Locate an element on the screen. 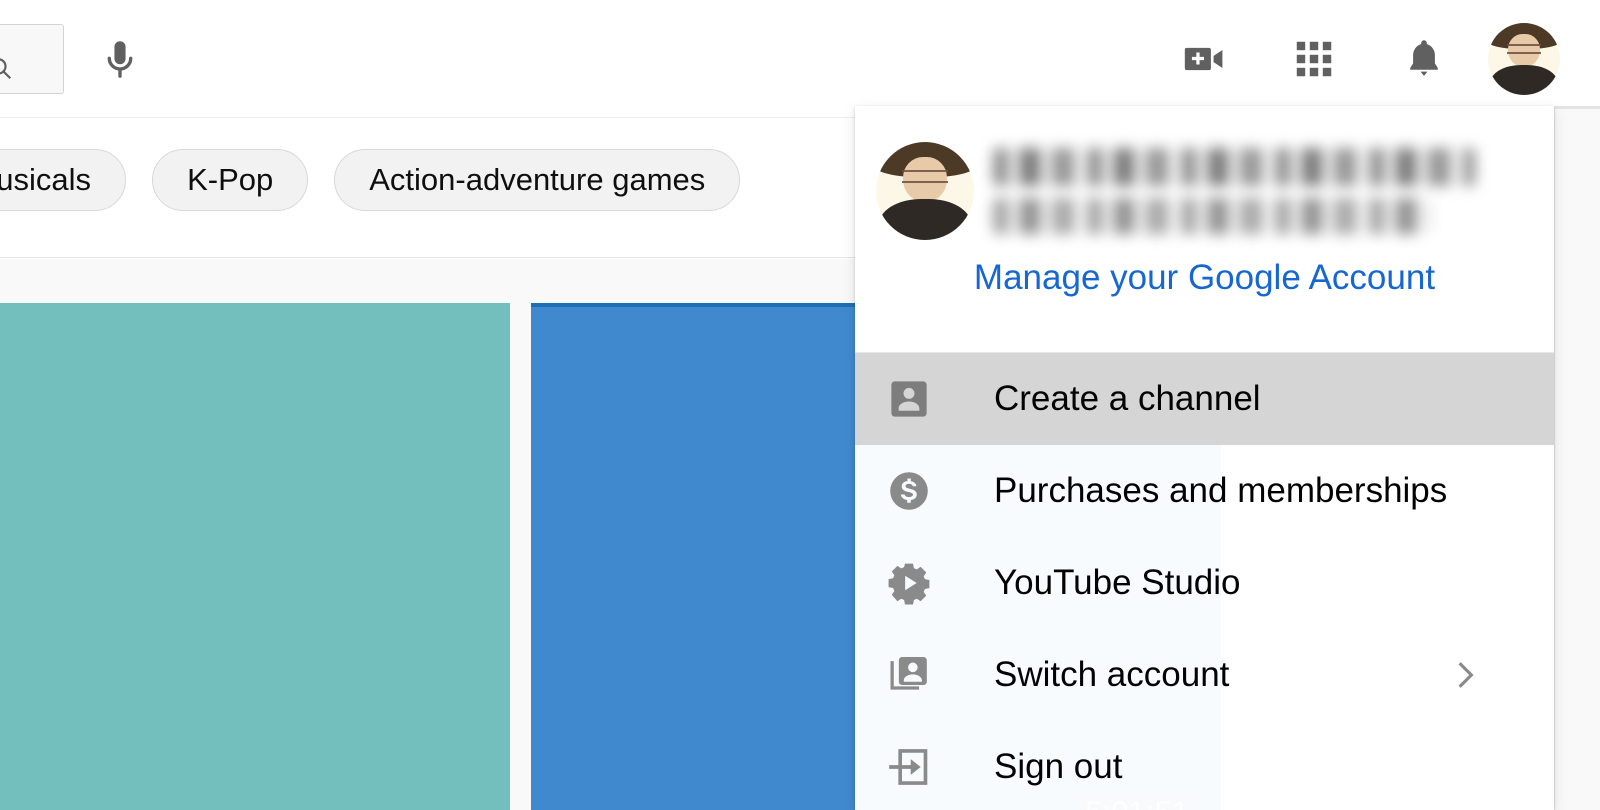  menu-item-purchases-and-memberships: Purchases and memberships is located at coordinates (1204, 491).